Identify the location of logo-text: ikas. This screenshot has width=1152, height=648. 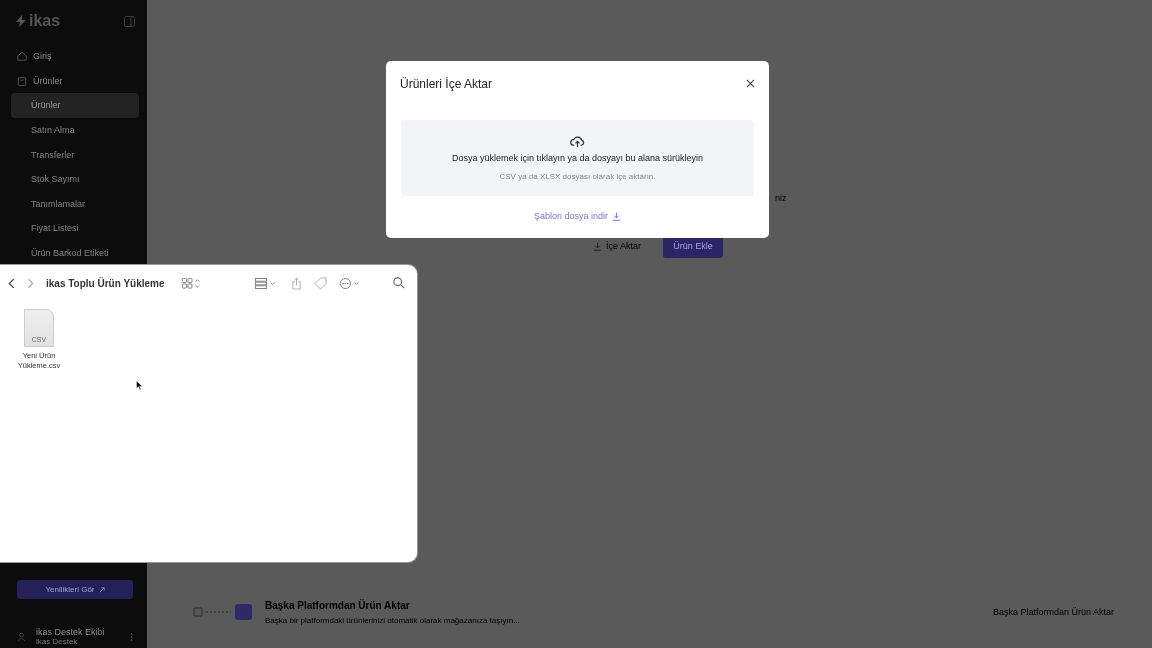
(45, 21).